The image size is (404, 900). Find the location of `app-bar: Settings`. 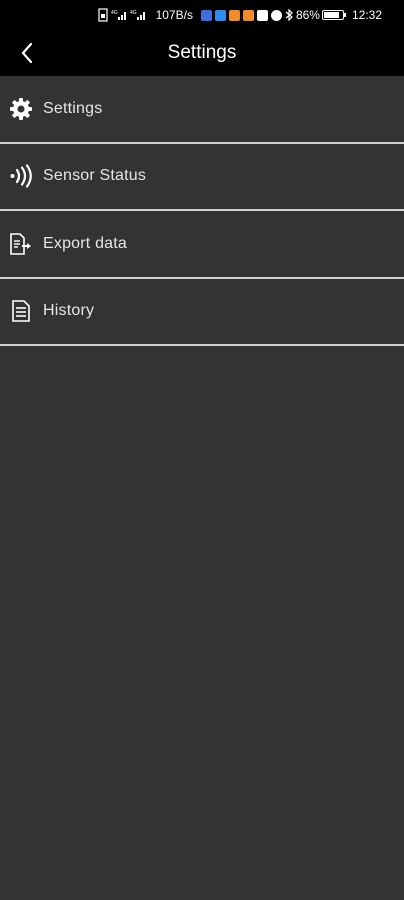

app-bar: Settings is located at coordinates (202, 53).